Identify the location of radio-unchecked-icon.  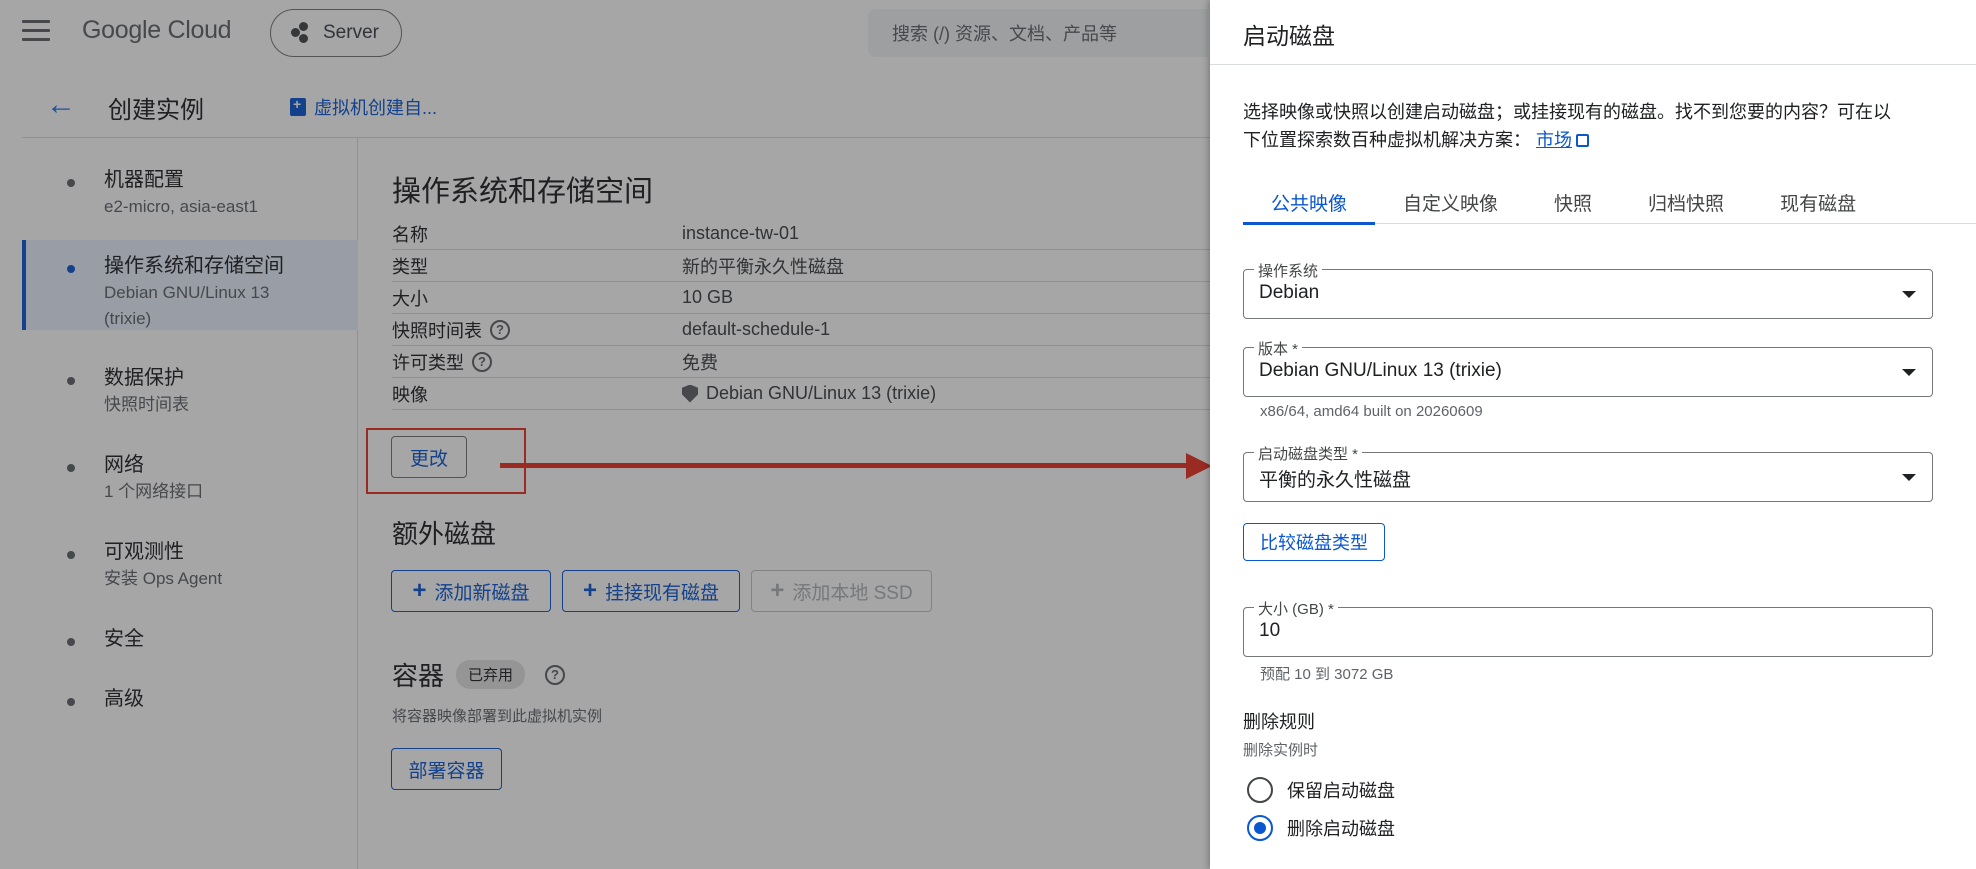
(1260, 790).